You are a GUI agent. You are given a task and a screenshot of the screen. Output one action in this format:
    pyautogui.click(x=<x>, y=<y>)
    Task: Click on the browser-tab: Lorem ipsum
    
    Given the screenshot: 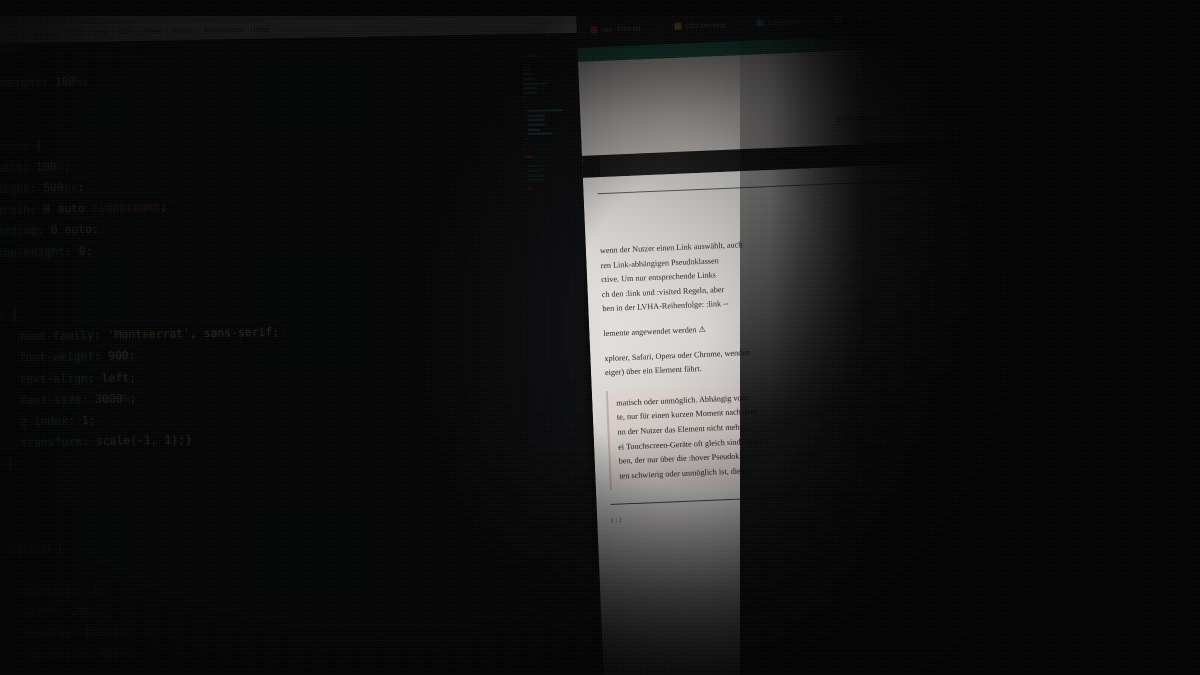 What is the action you would take?
    pyautogui.click(x=781, y=22)
    